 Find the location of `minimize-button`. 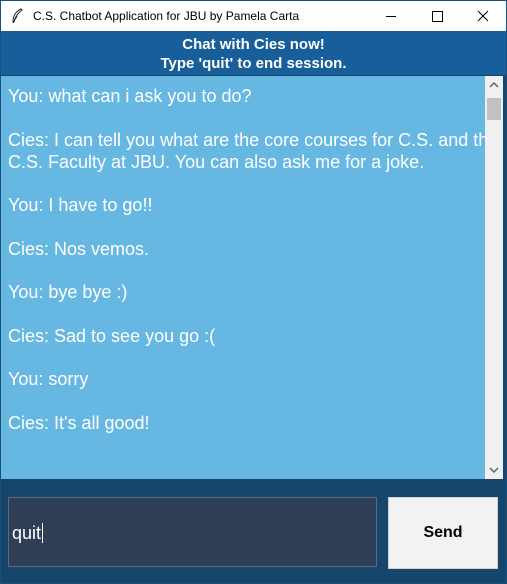

minimize-button is located at coordinates (391, 16).